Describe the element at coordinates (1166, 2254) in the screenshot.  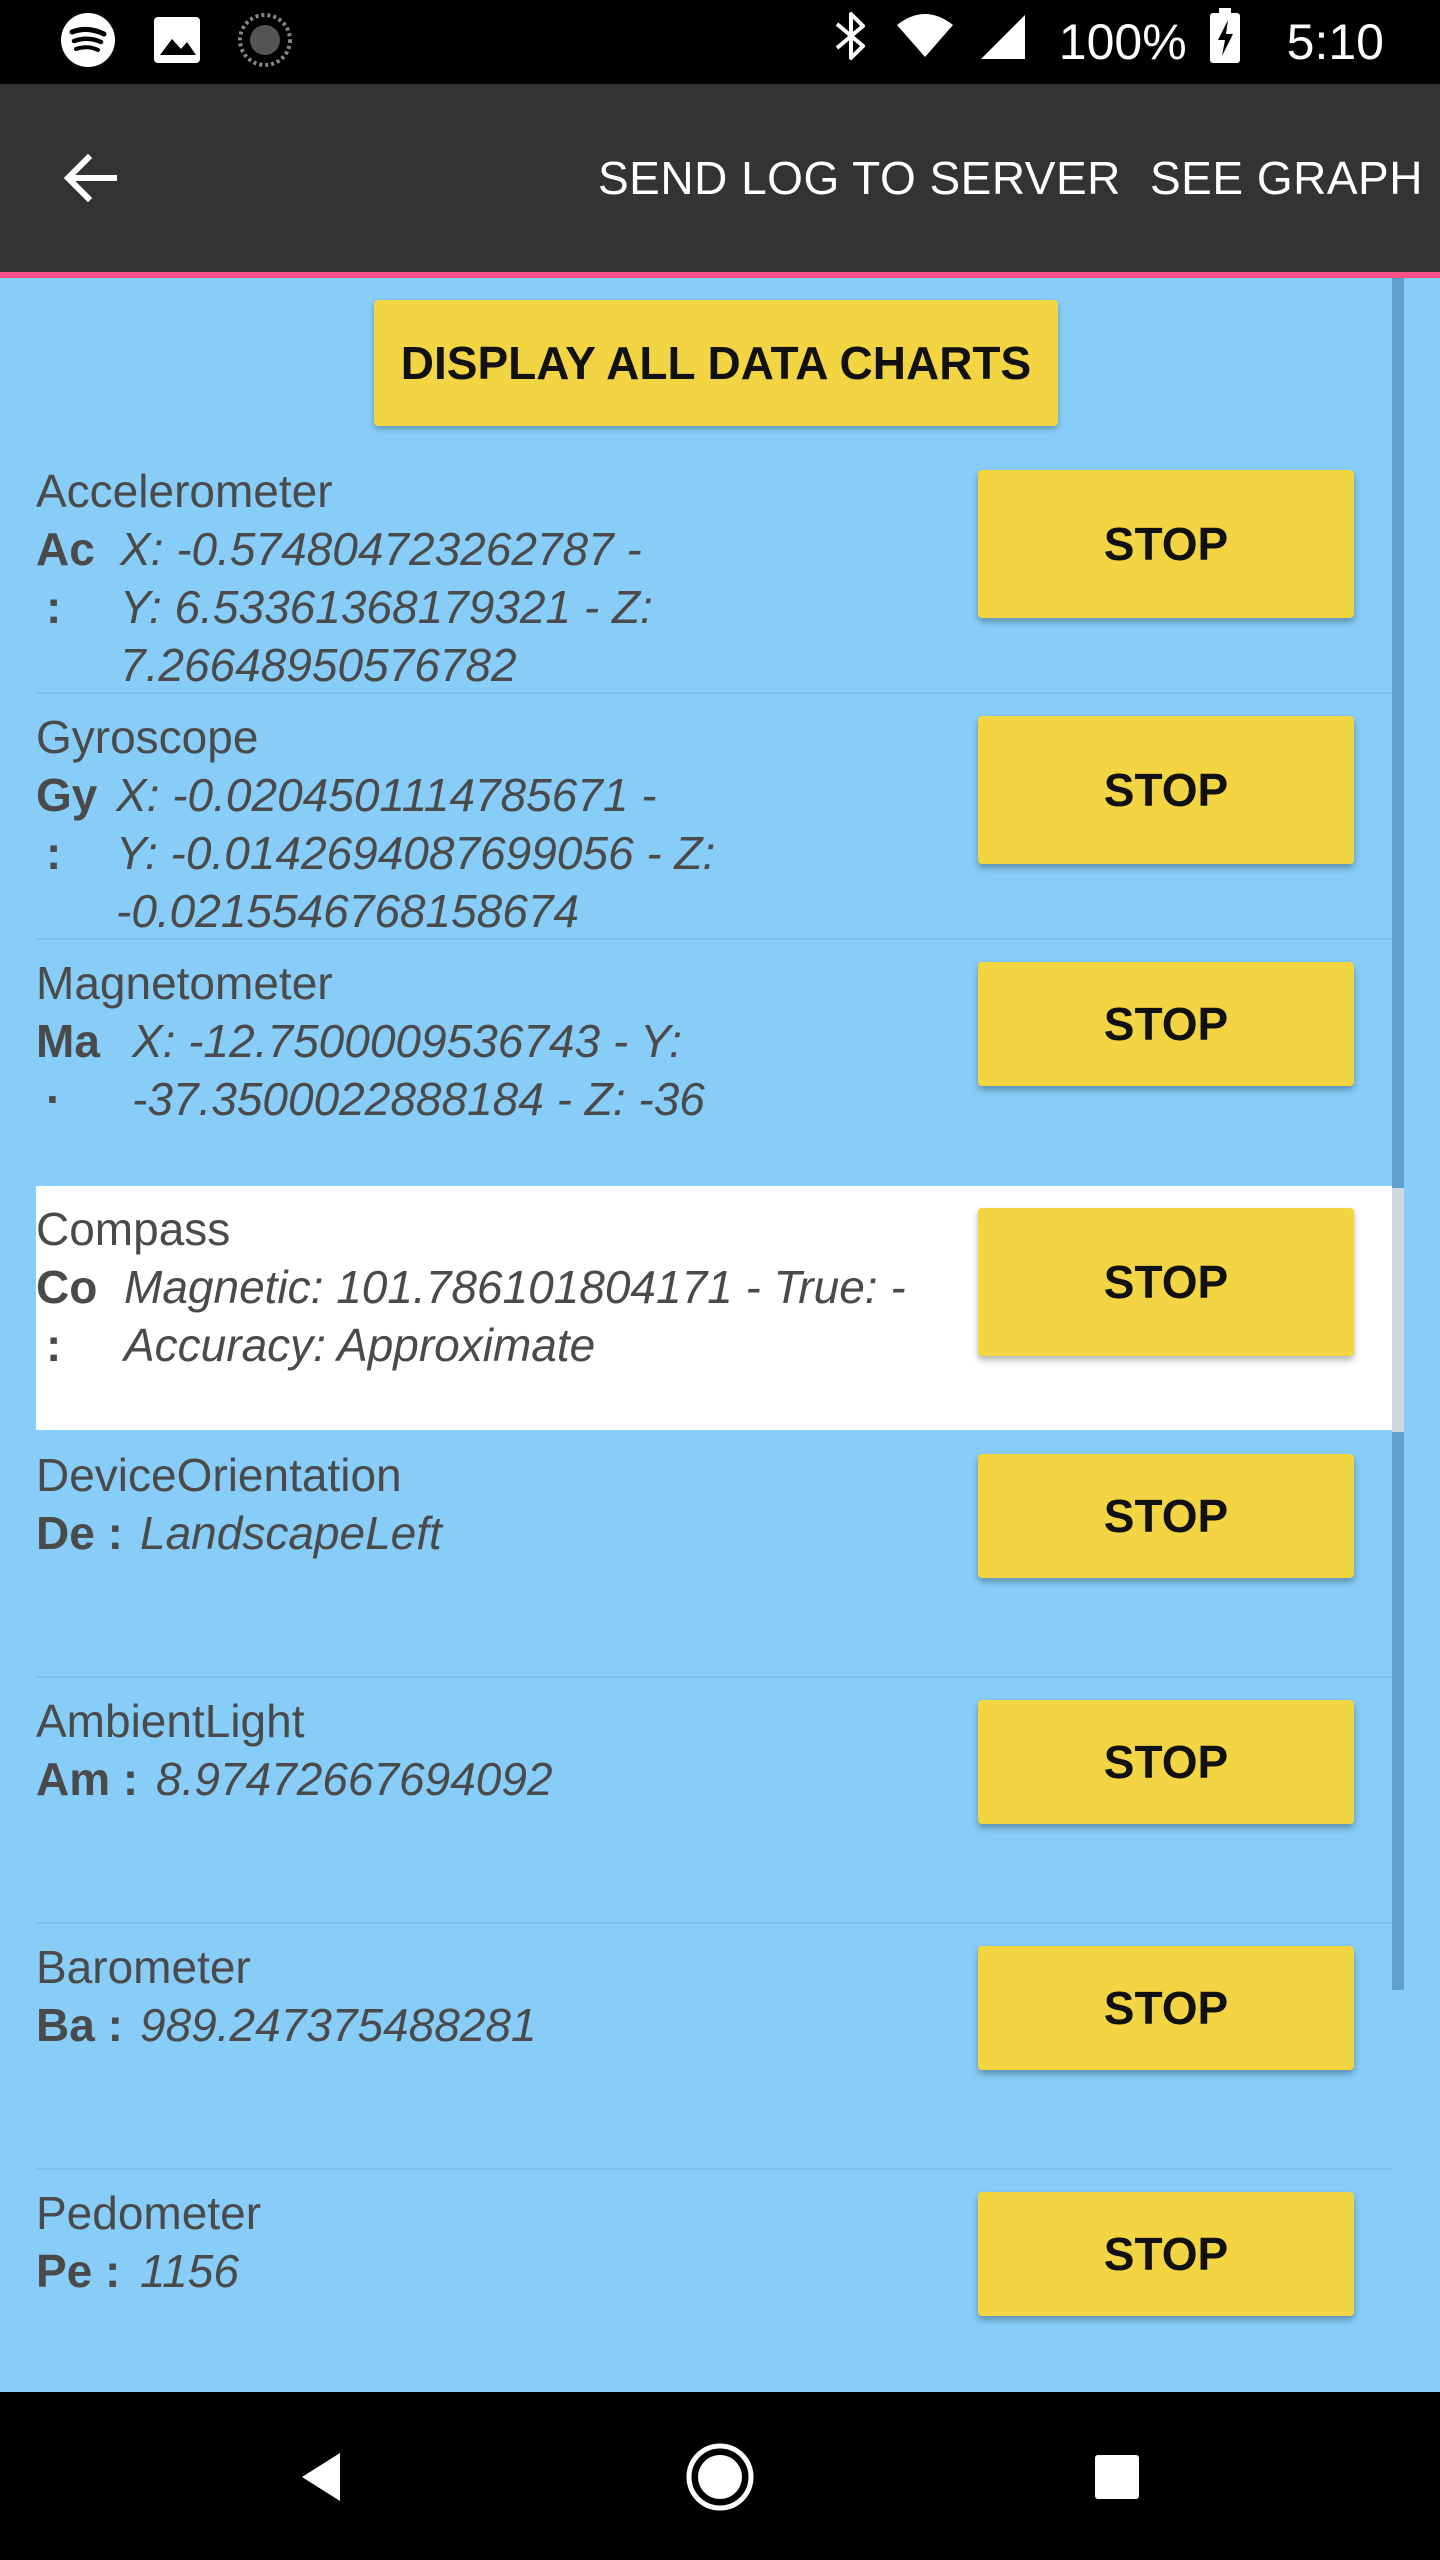
I see `stop-button-pedometer: STOP` at that location.